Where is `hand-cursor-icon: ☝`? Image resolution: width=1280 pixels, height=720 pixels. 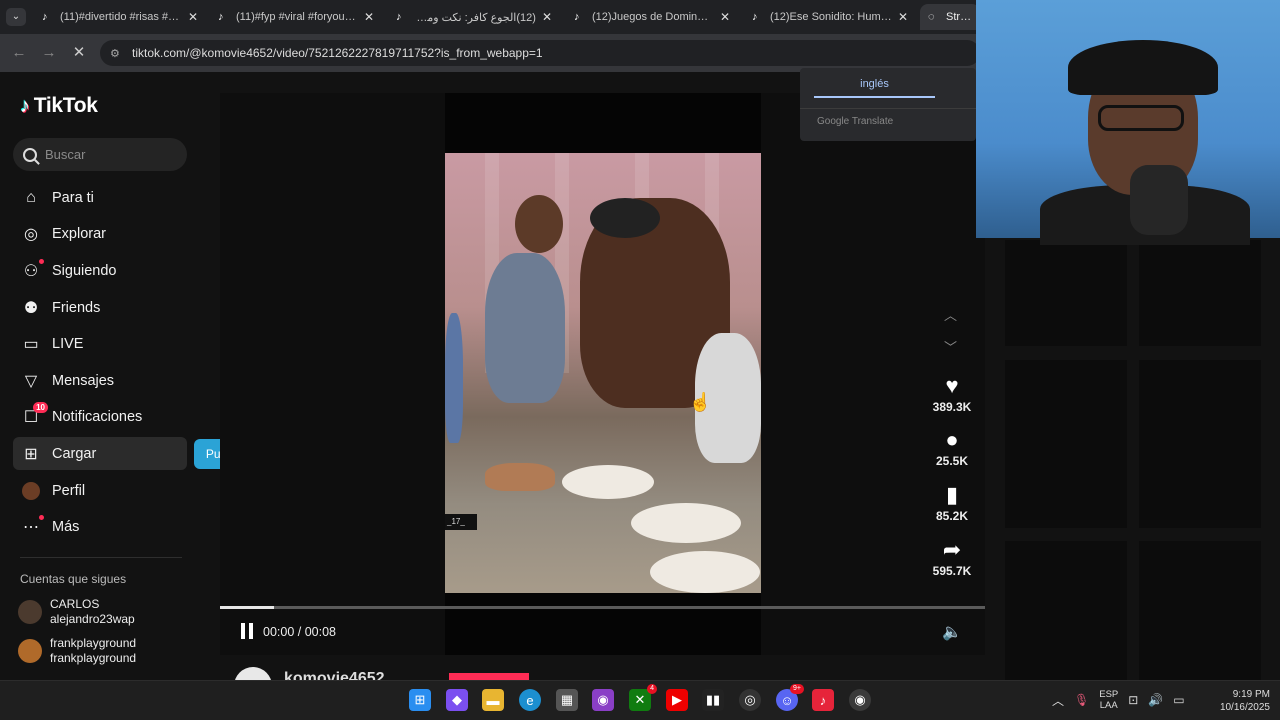 hand-cursor-icon: ☝ is located at coordinates (700, 402).